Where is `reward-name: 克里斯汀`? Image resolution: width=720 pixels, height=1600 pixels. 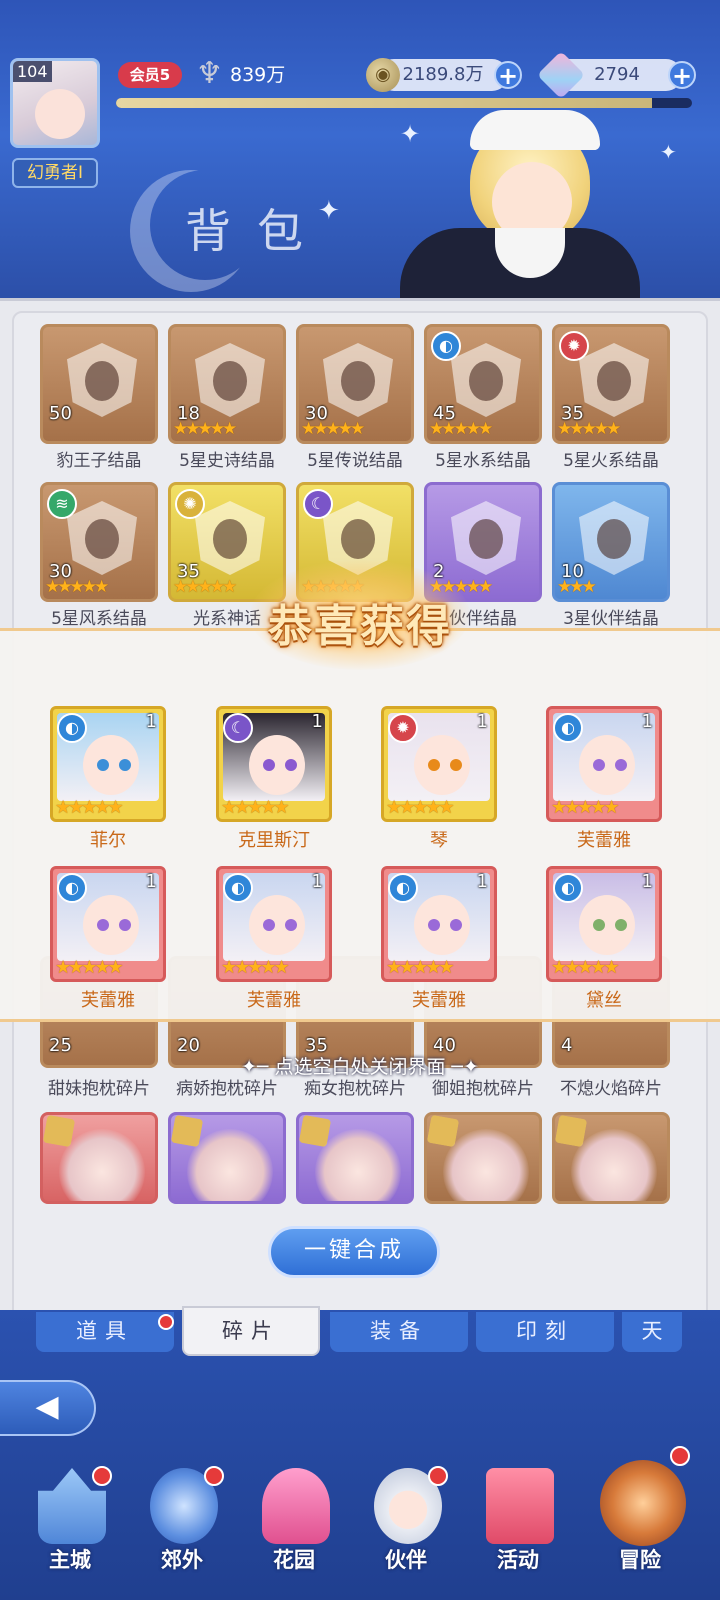
reward-name: 克里斯汀 is located at coordinates (274, 840).